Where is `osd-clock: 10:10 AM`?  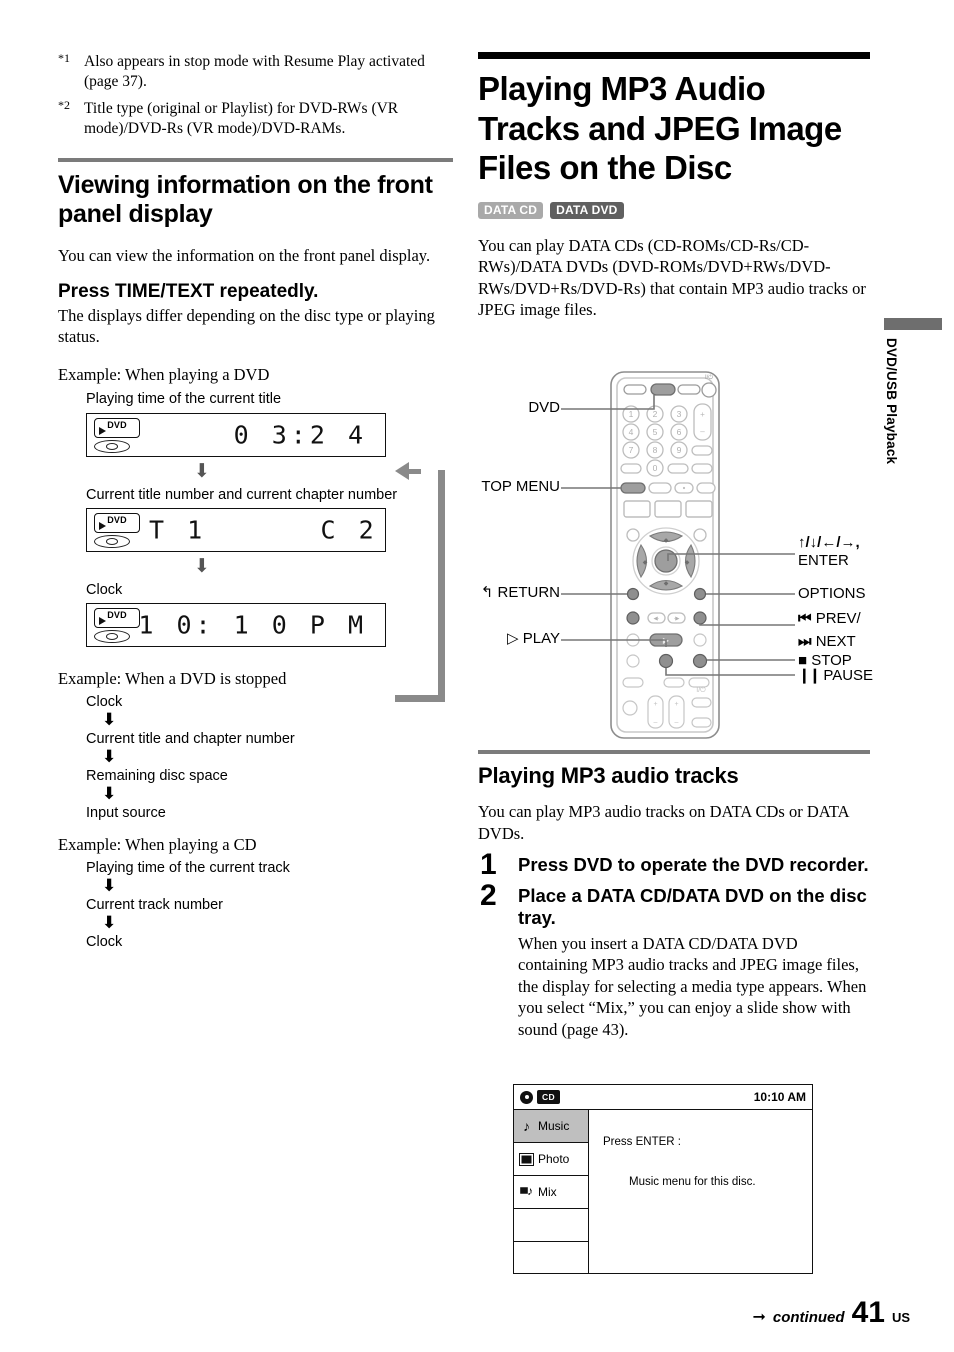 osd-clock: 10:10 AM is located at coordinates (779, 1097).